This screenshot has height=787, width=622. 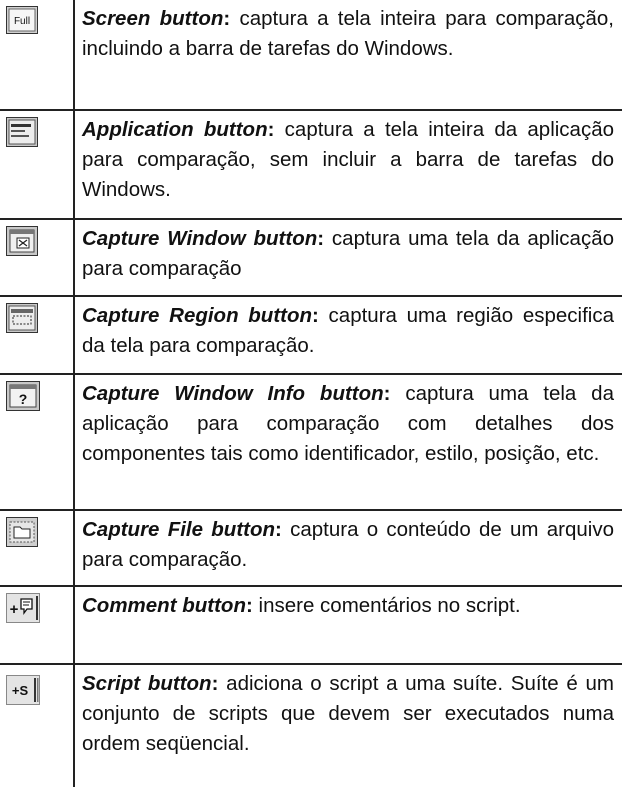 I want to click on icon-cell: +, so click(x=37, y=625).